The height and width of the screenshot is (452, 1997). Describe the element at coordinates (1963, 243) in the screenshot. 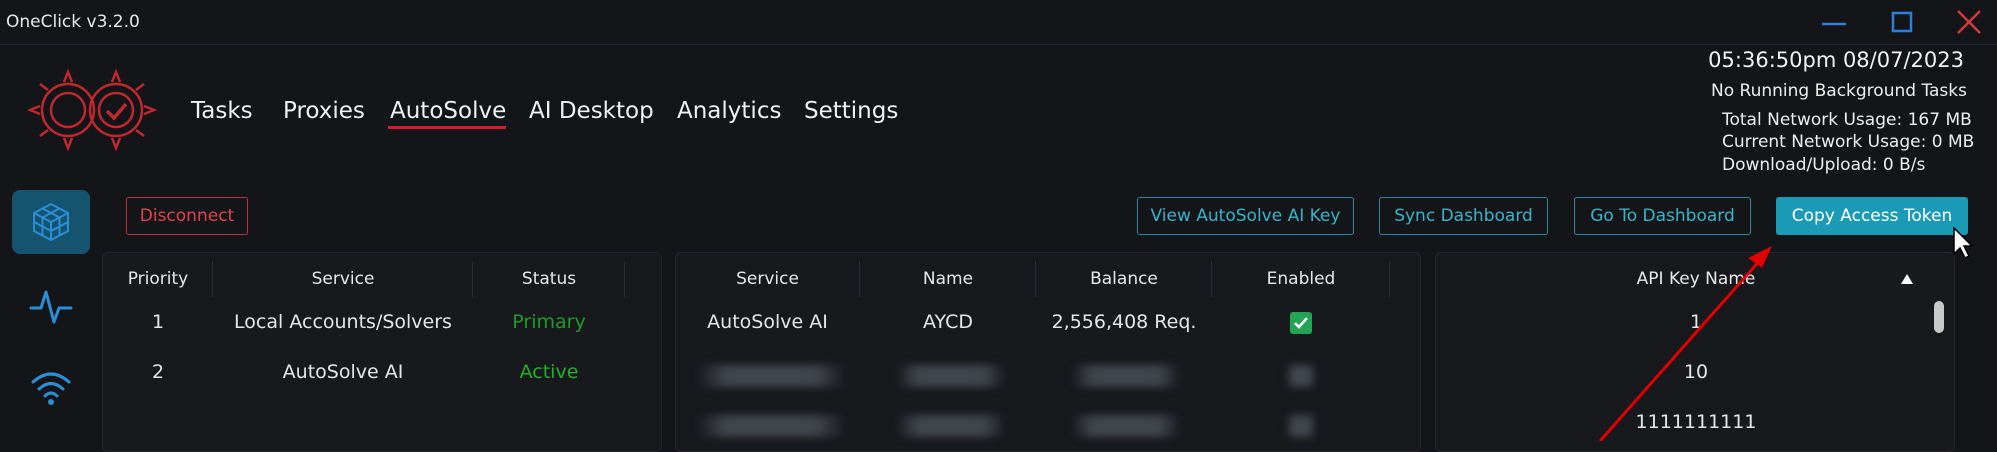

I see `mouse-cursor-icon` at that location.